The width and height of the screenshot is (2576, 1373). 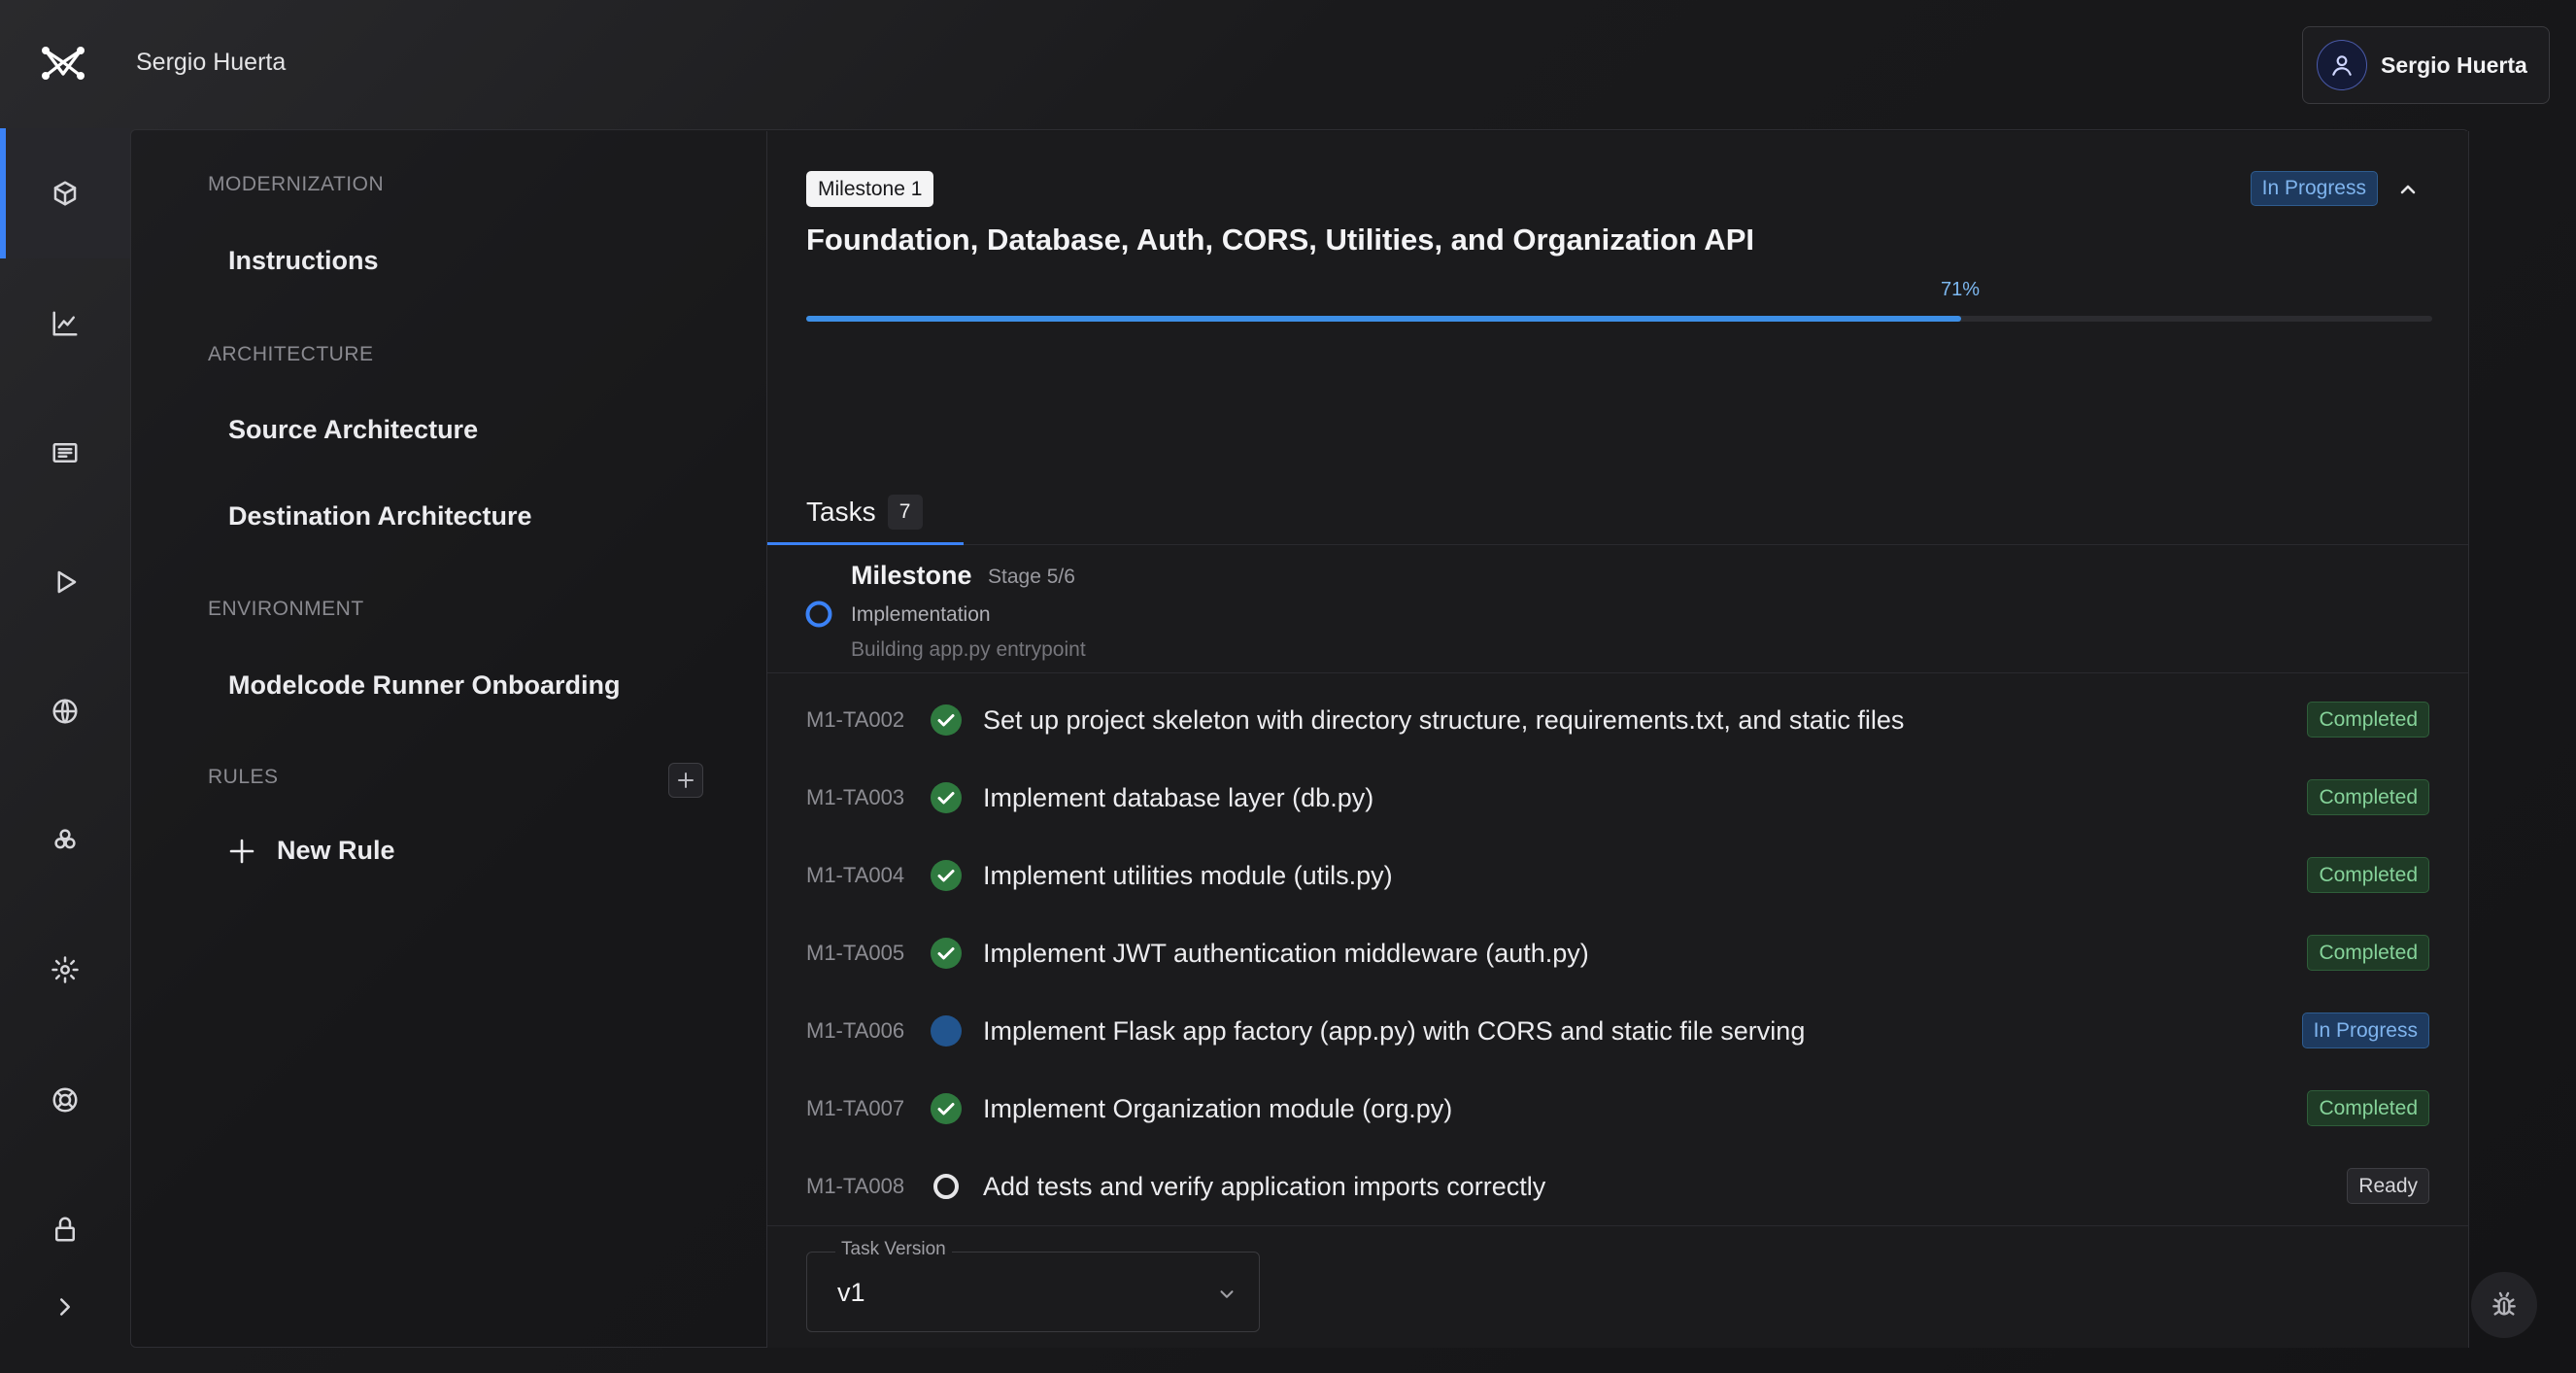 I want to click on add-rule-button, so click(x=685, y=780).